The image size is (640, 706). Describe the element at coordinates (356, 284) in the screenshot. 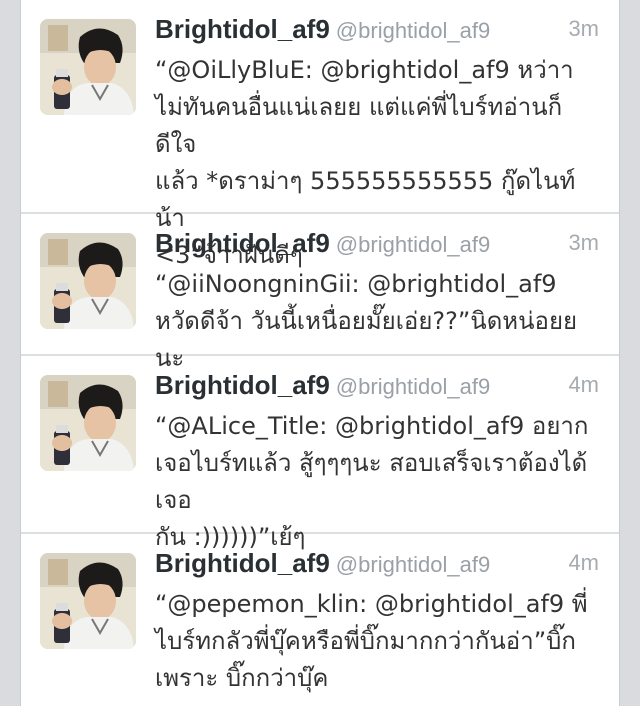

I see `tweet-text-line: “@iiNoongninGii: @brightidol_af9` at that location.